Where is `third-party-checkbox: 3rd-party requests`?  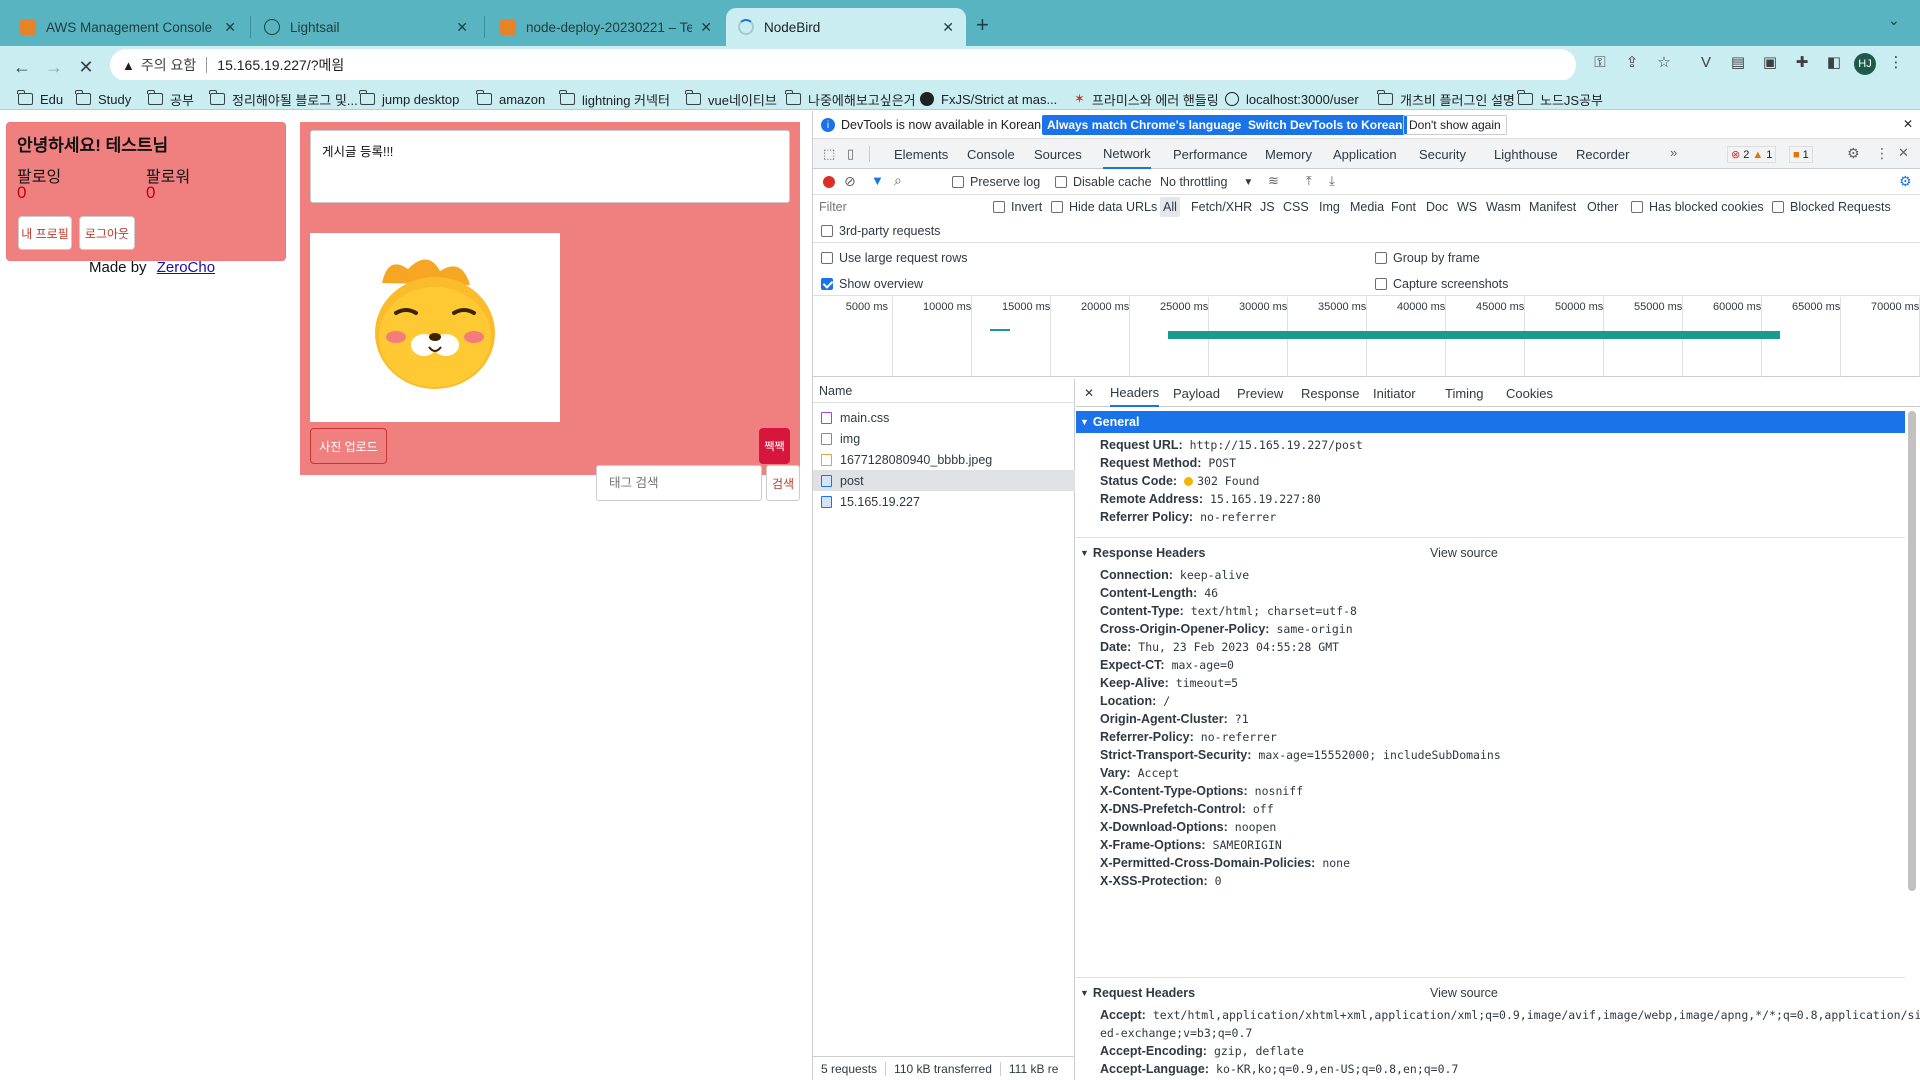 third-party-checkbox: 3rd-party requests is located at coordinates (880, 231).